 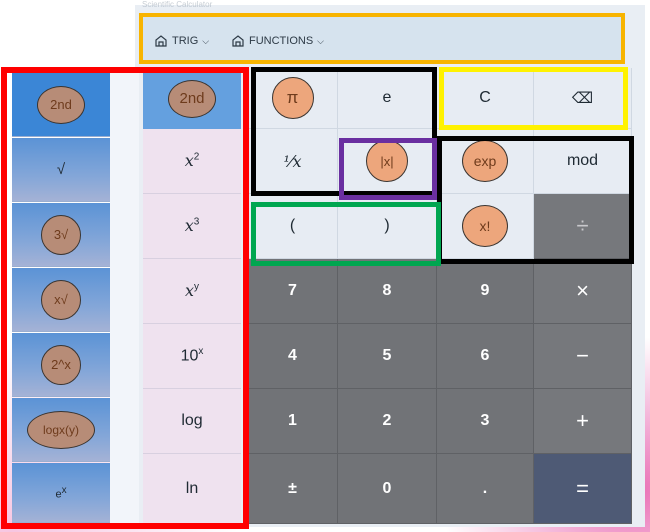 I want to click on left-2nd-key: 2nd, so click(x=61, y=105).